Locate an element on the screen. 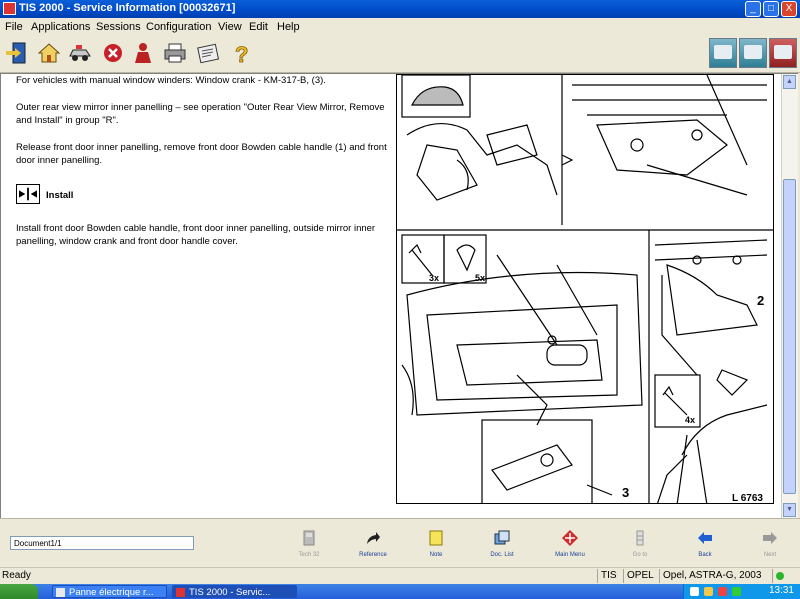 This screenshot has height=599, width=800. menu-configuration: Configuration is located at coordinates (178, 27).